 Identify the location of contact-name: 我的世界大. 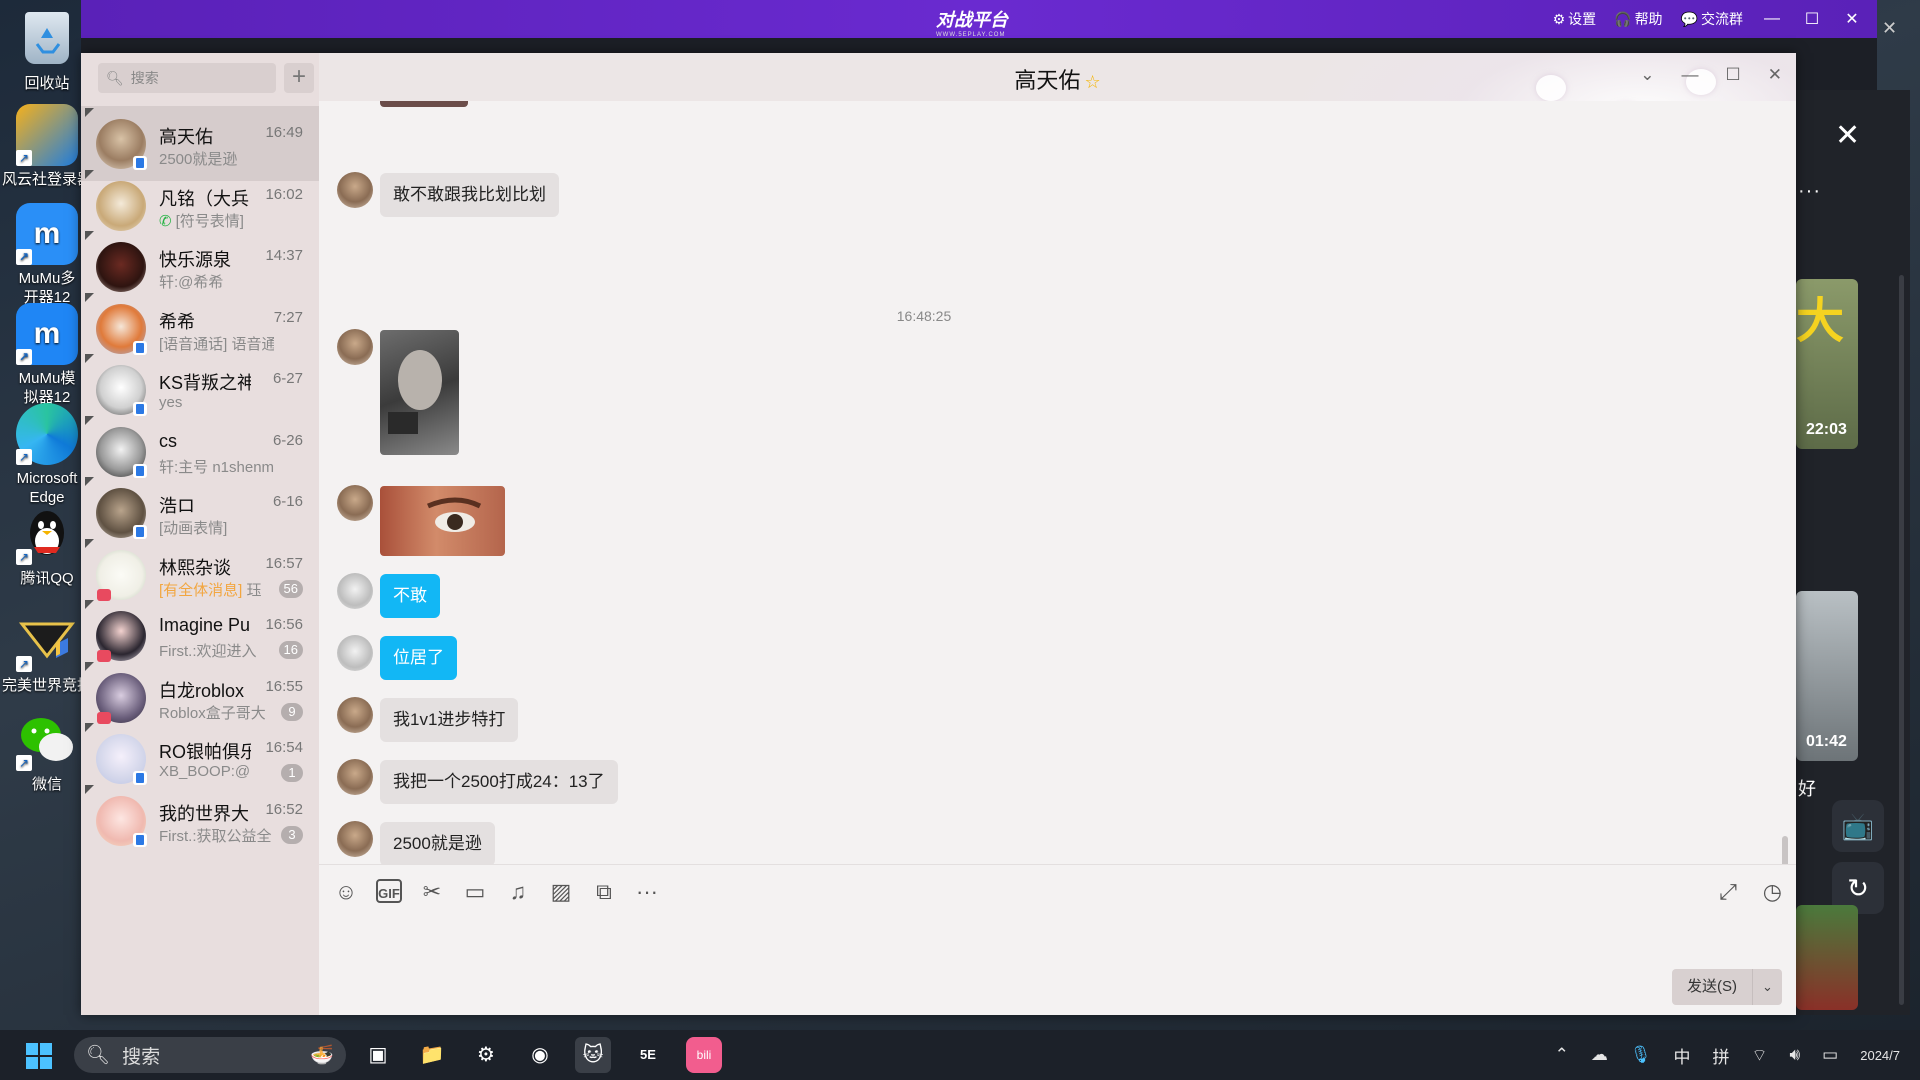
(204, 813).